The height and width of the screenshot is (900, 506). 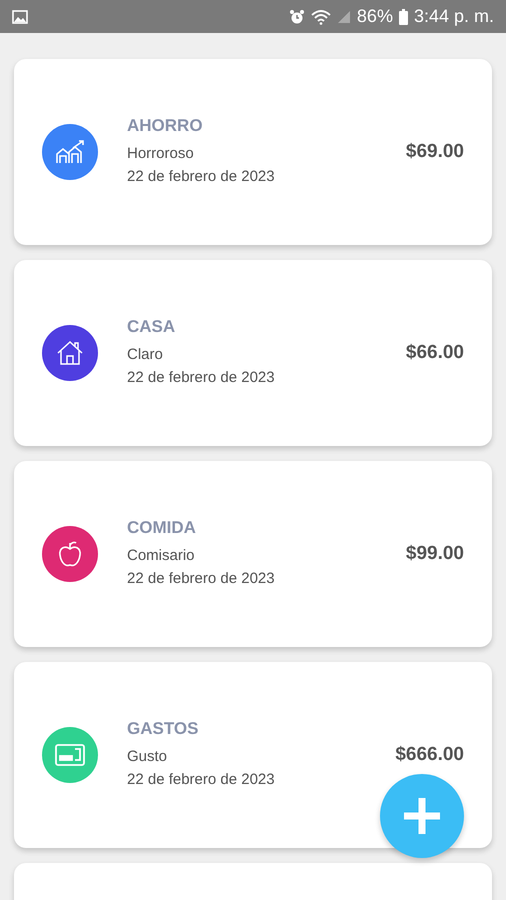 What do you see at coordinates (163, 729) in the screenshot?
I see `category-title: GASTOS` at bounding box center [163, 729].